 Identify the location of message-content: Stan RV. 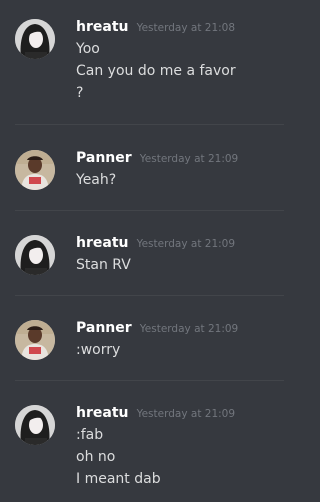
(103, 265).